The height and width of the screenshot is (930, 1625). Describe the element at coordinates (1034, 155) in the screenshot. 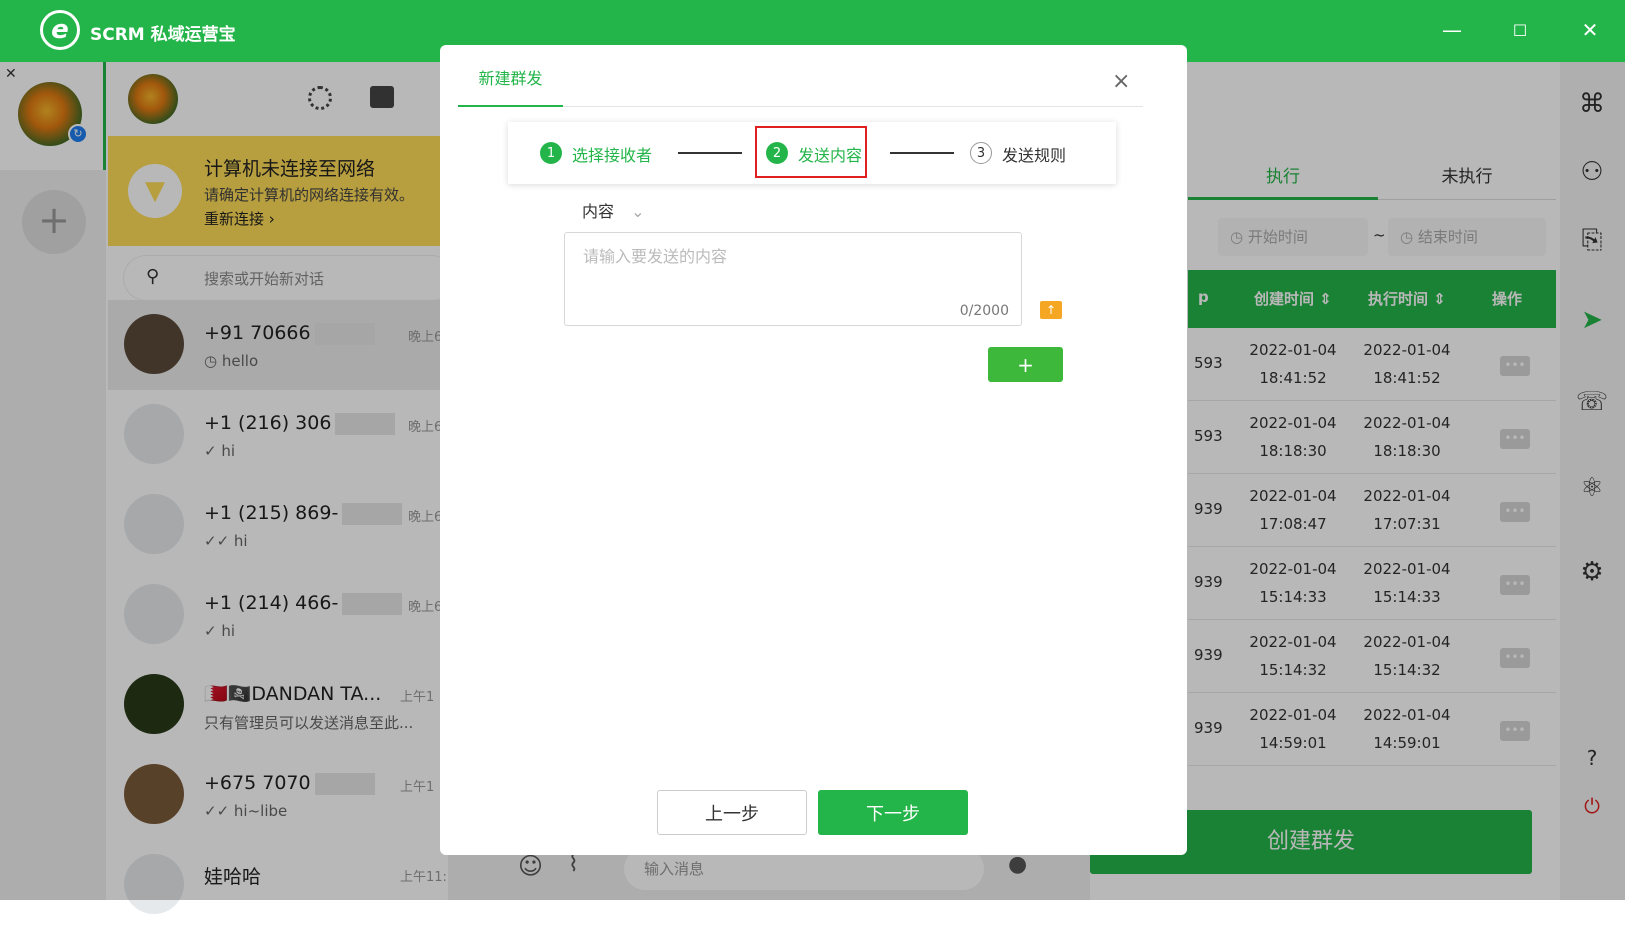

I see `step-3-label: 发送规则` at that location.